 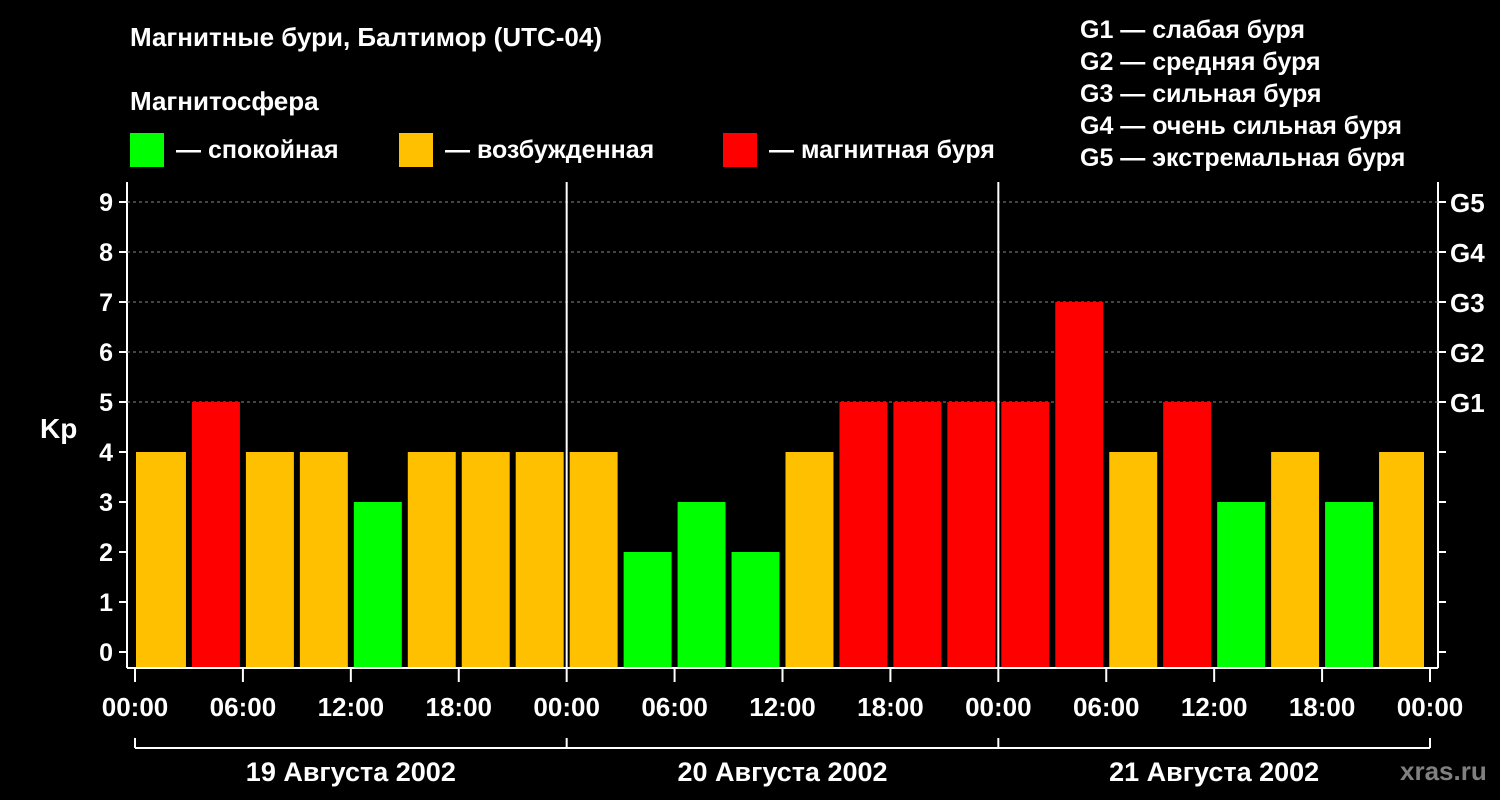 I want to click on g-scale-label: G4, so click(x=1467, y=253).